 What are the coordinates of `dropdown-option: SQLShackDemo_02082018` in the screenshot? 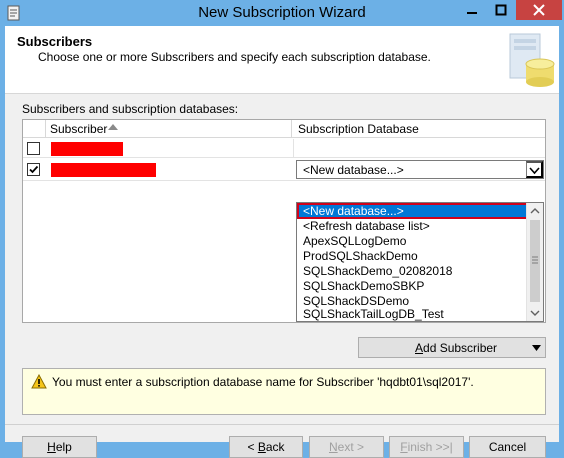 It's located at (412, 271).